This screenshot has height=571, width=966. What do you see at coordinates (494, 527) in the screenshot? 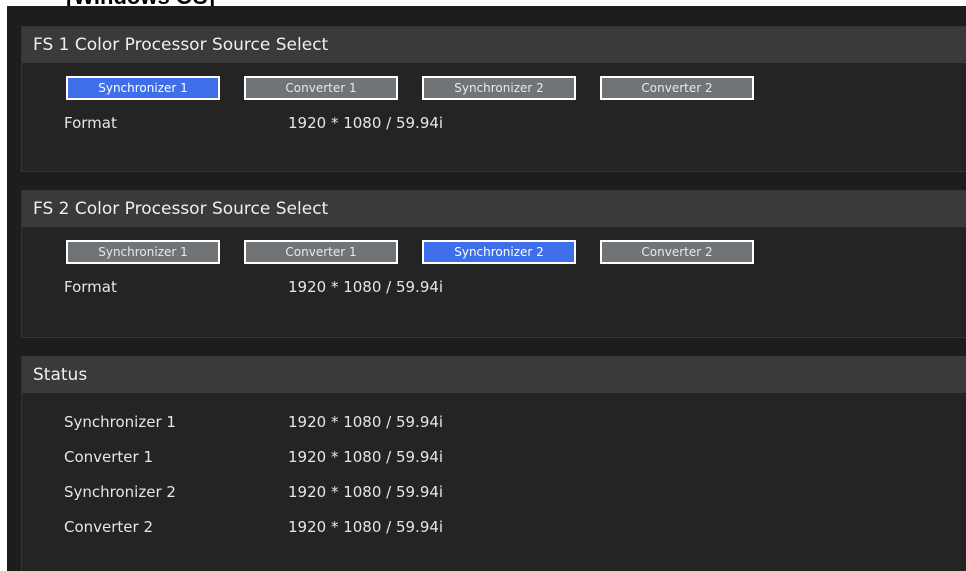
I see `status-row: Converter 2 1920 * 1080 / 59.94i` at bounding box center [494, 527].